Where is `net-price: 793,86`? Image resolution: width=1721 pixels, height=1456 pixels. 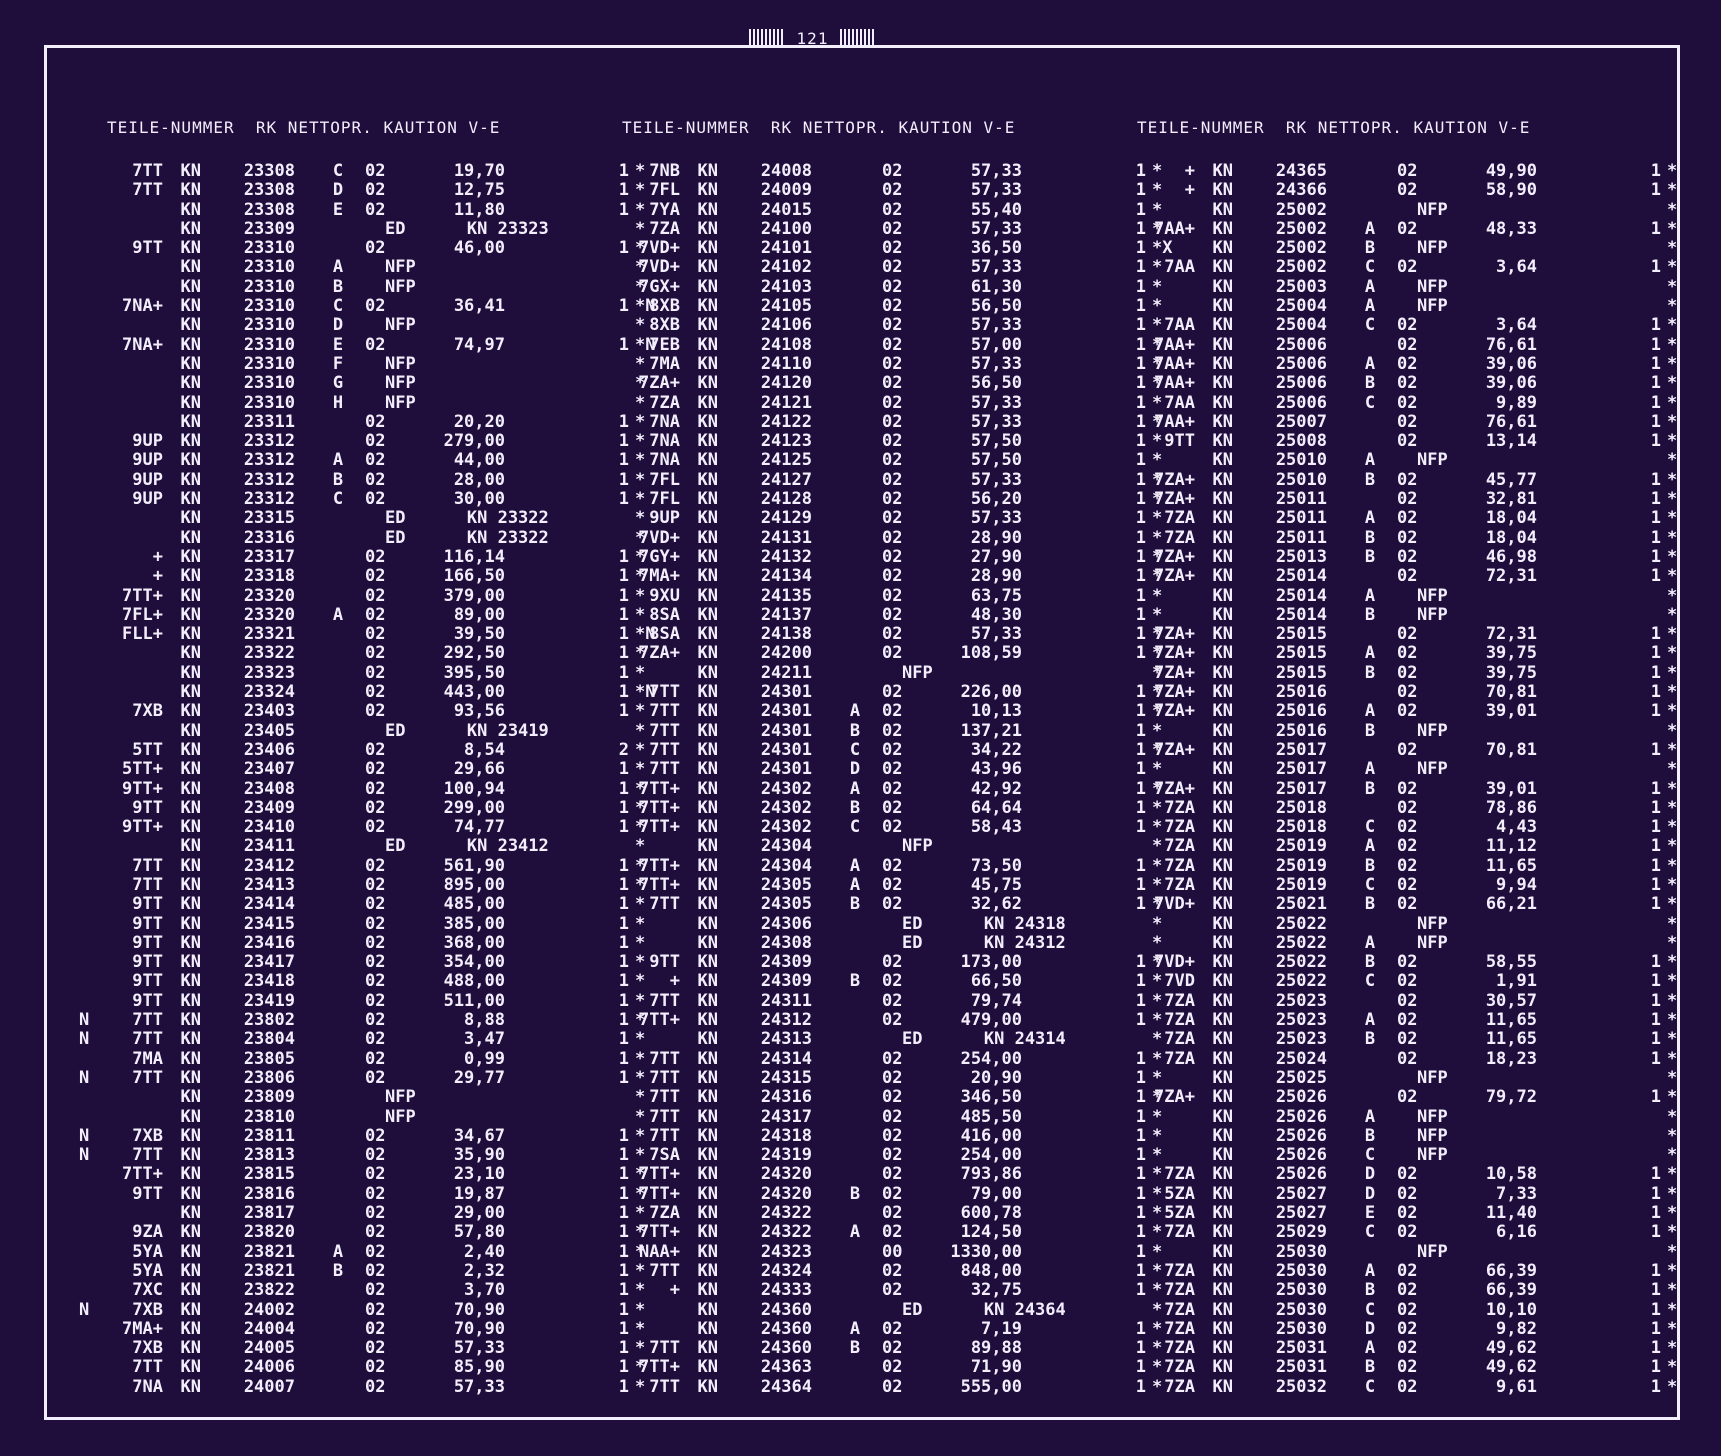
net-price: 793,86 is located at coordinates (991, 1174).